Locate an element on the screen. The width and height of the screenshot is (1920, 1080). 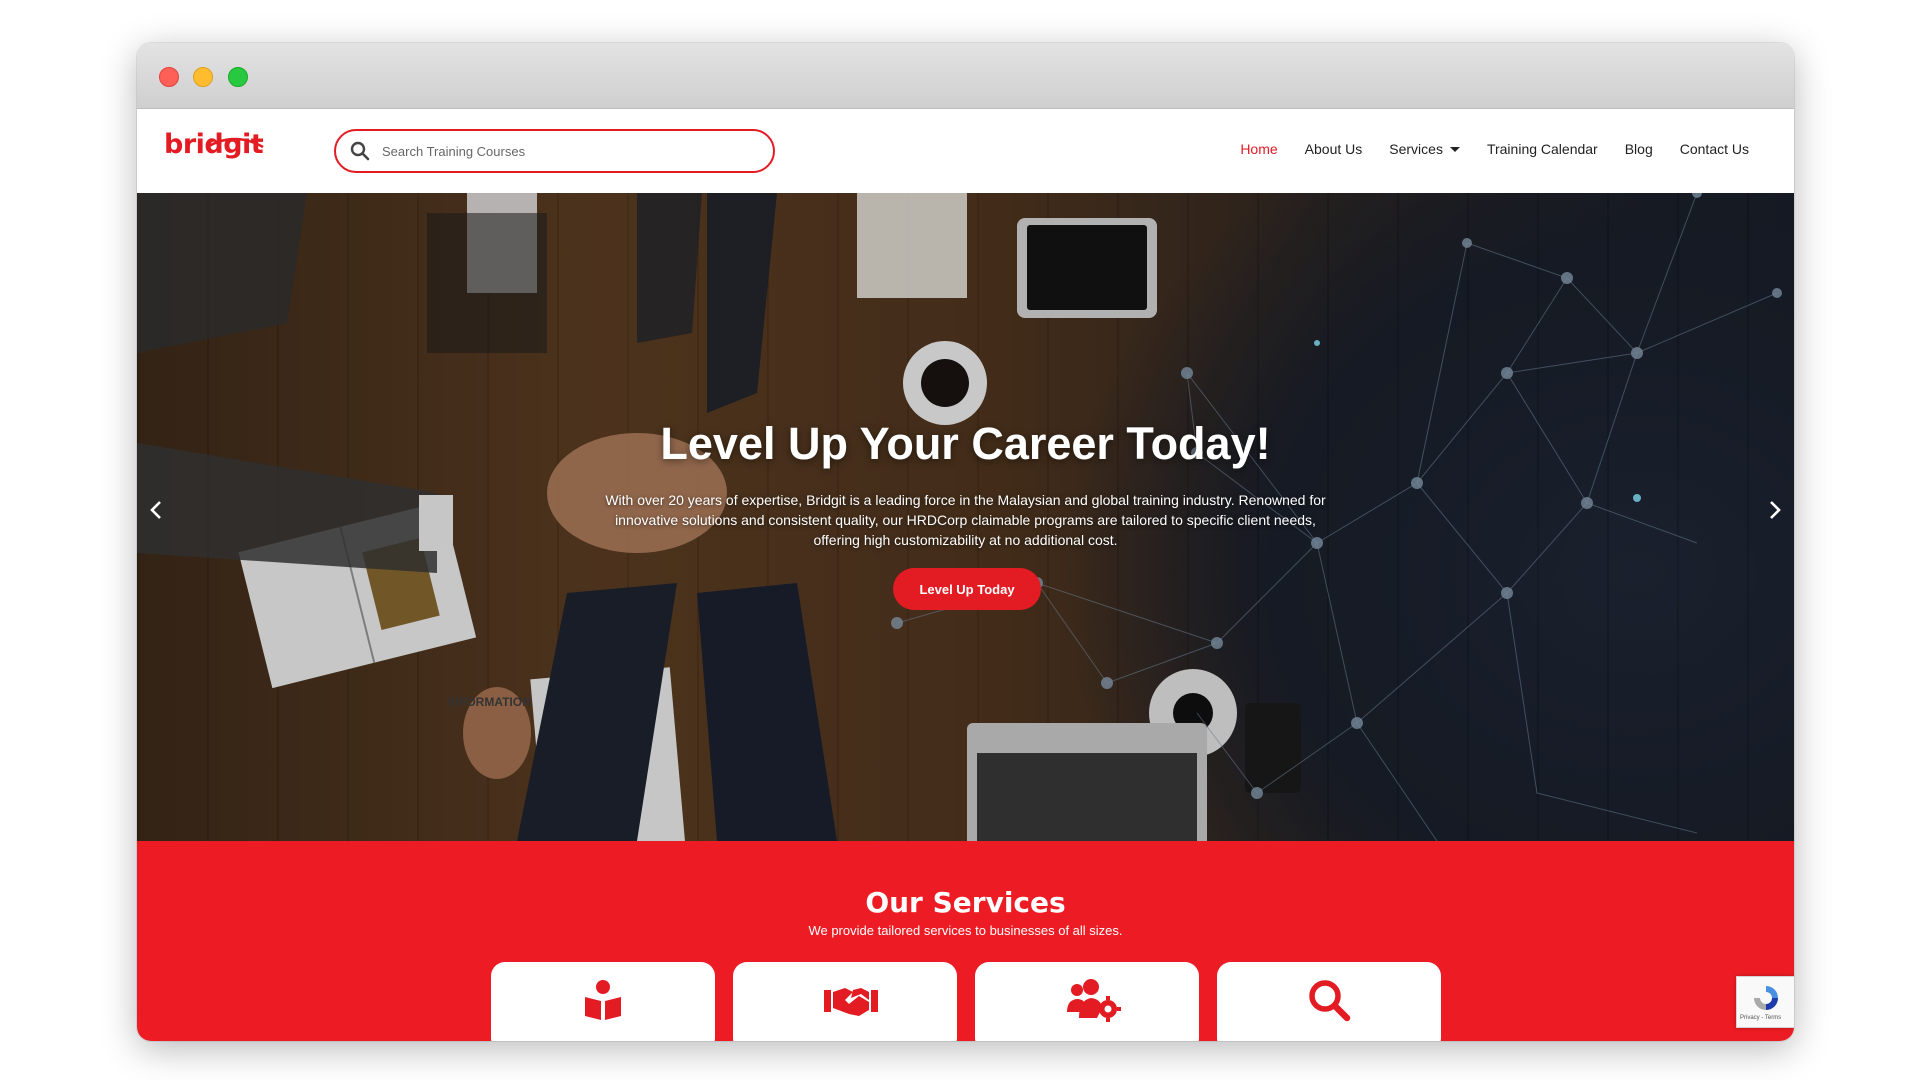
chevron-right-icon is located at coordinates (1774, 510).